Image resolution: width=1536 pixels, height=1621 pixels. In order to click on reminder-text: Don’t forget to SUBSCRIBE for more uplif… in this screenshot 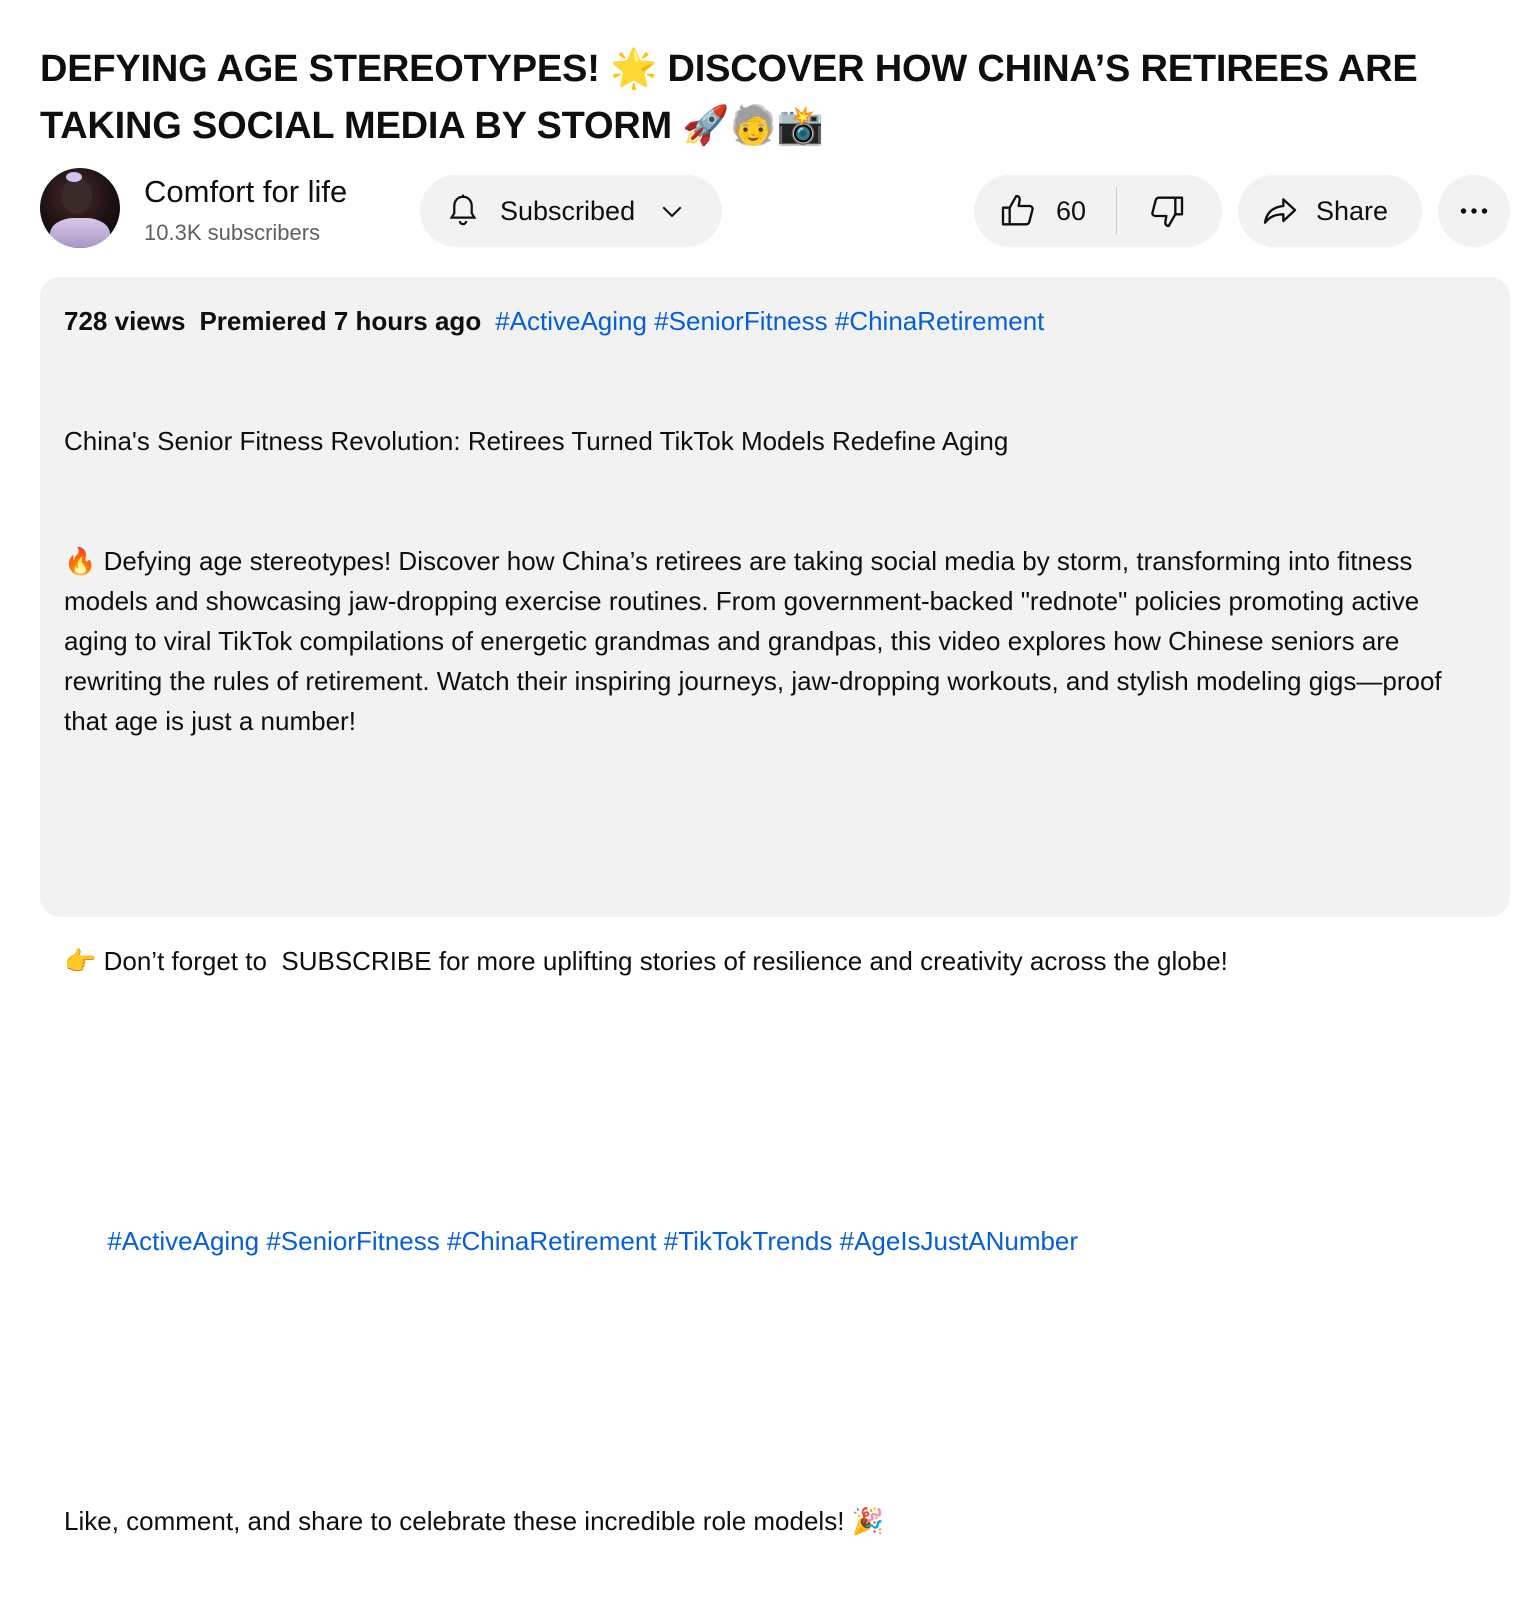, I will do `click(662, 961)`.